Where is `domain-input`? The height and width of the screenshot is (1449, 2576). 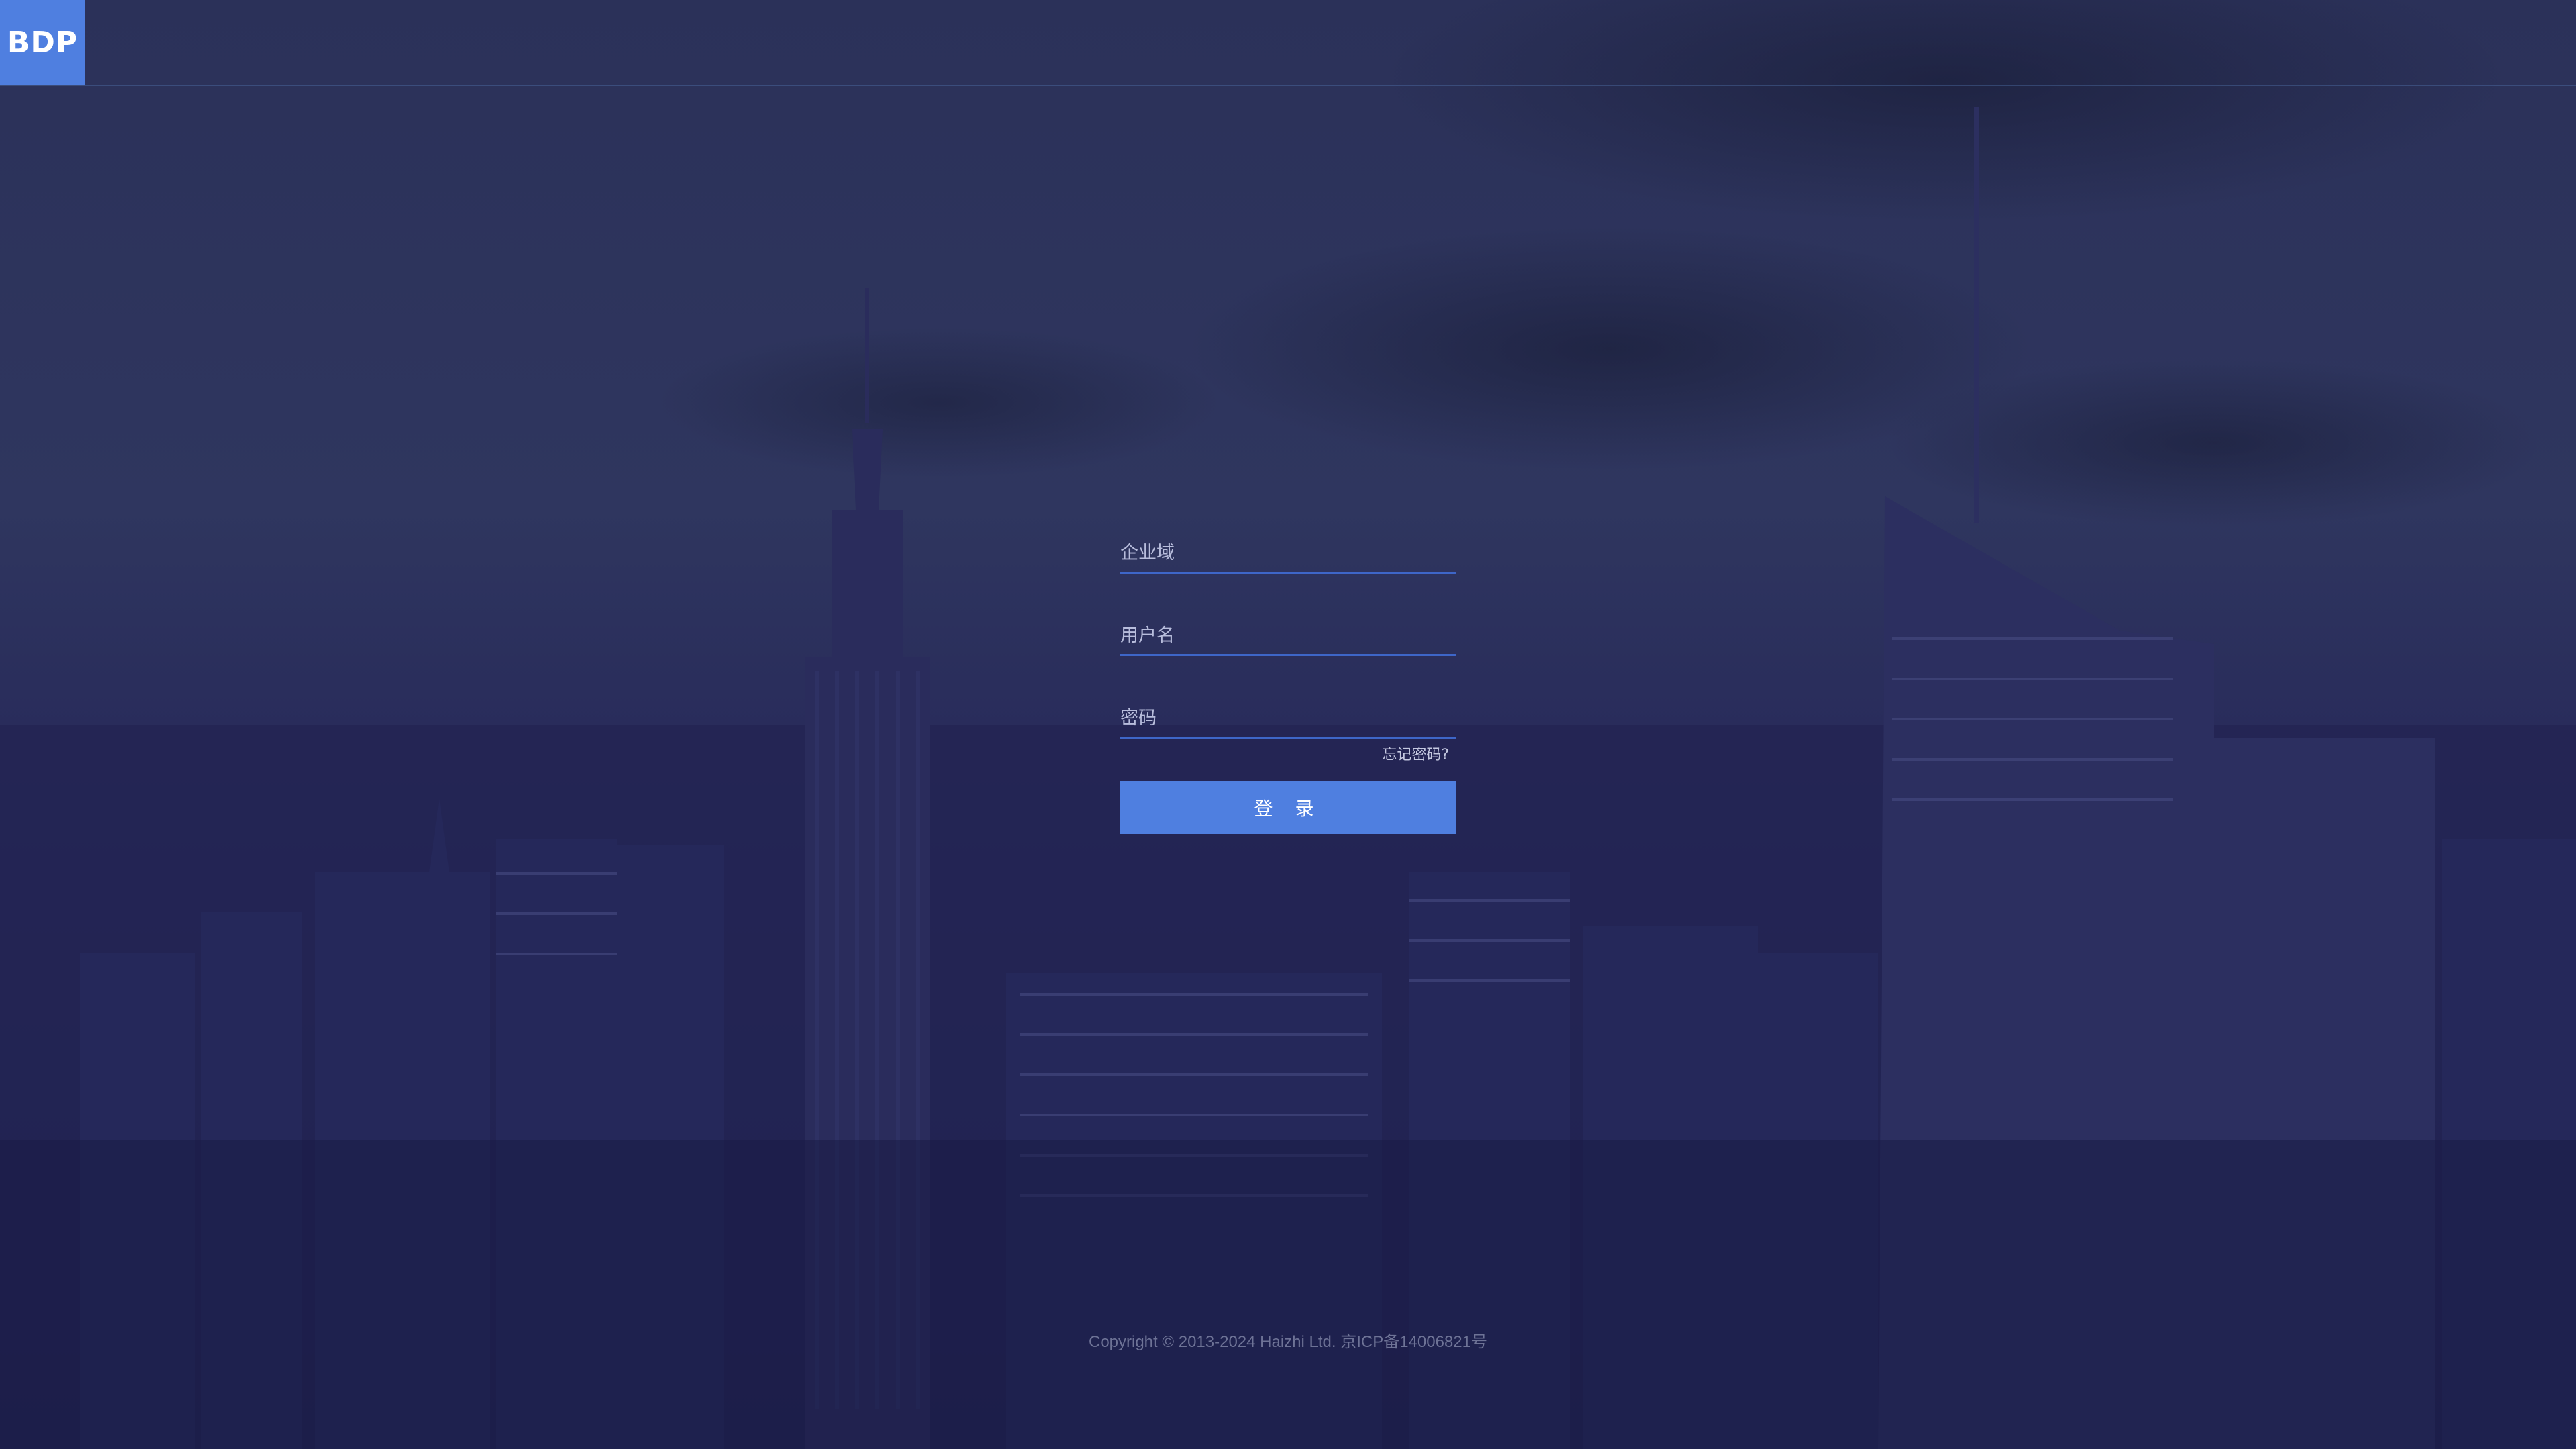 domain-input is located at coordinates (1288, 553).